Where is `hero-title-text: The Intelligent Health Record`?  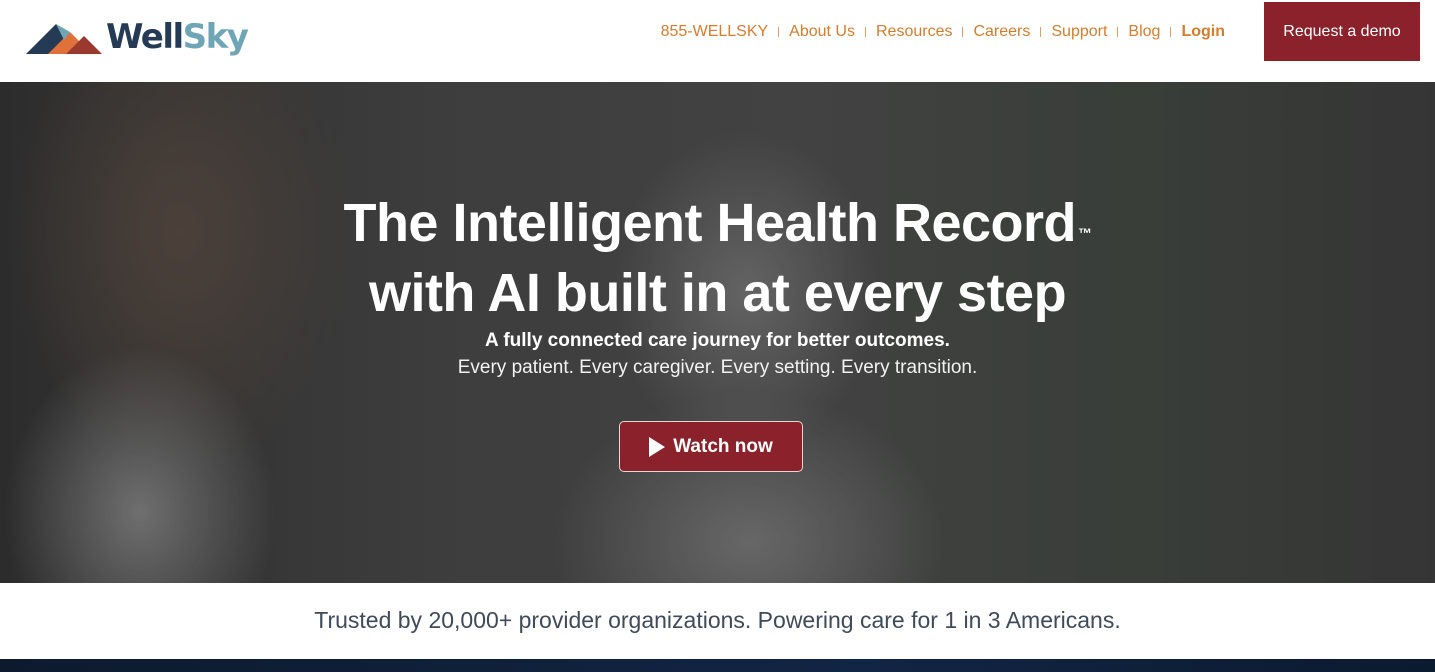 hero-title-text: The Intelligent Health Record is located at coordinates (710, 223).